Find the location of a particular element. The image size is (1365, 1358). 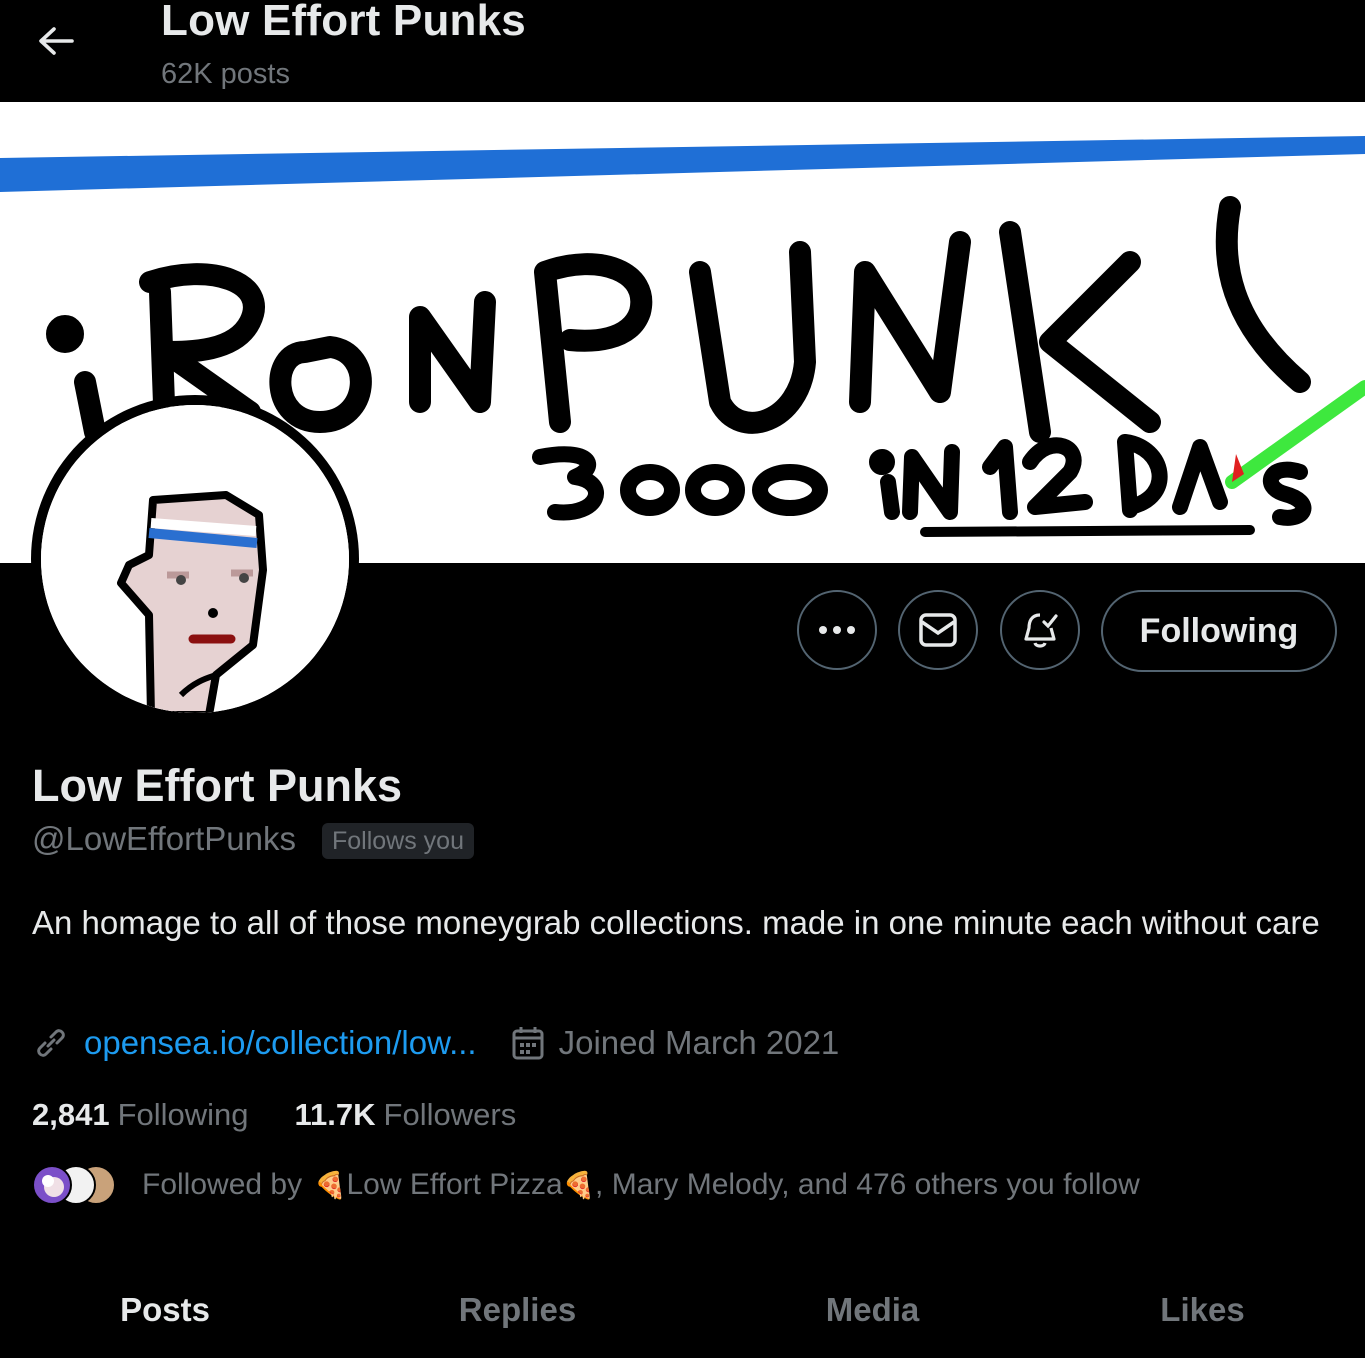

profile-avatar is located at coordinates (195, 559).